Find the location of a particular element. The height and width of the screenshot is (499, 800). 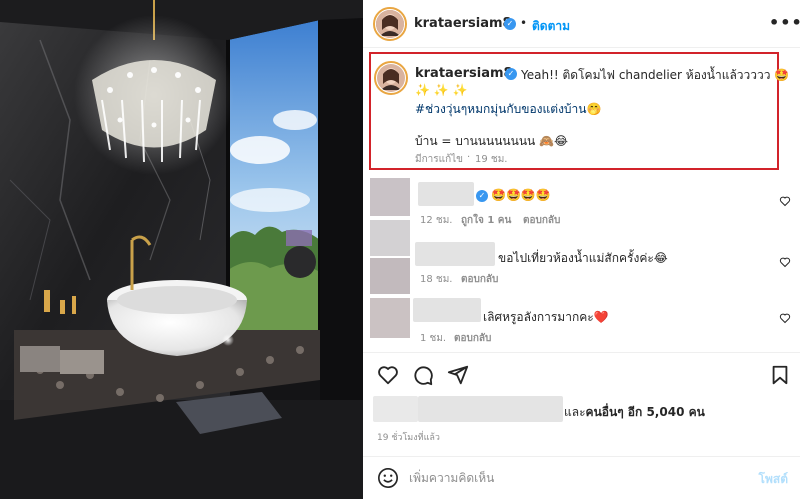

comment-text: เลิศหรูอลังการมากคะ❤️ is located at coordinates (546, 317).